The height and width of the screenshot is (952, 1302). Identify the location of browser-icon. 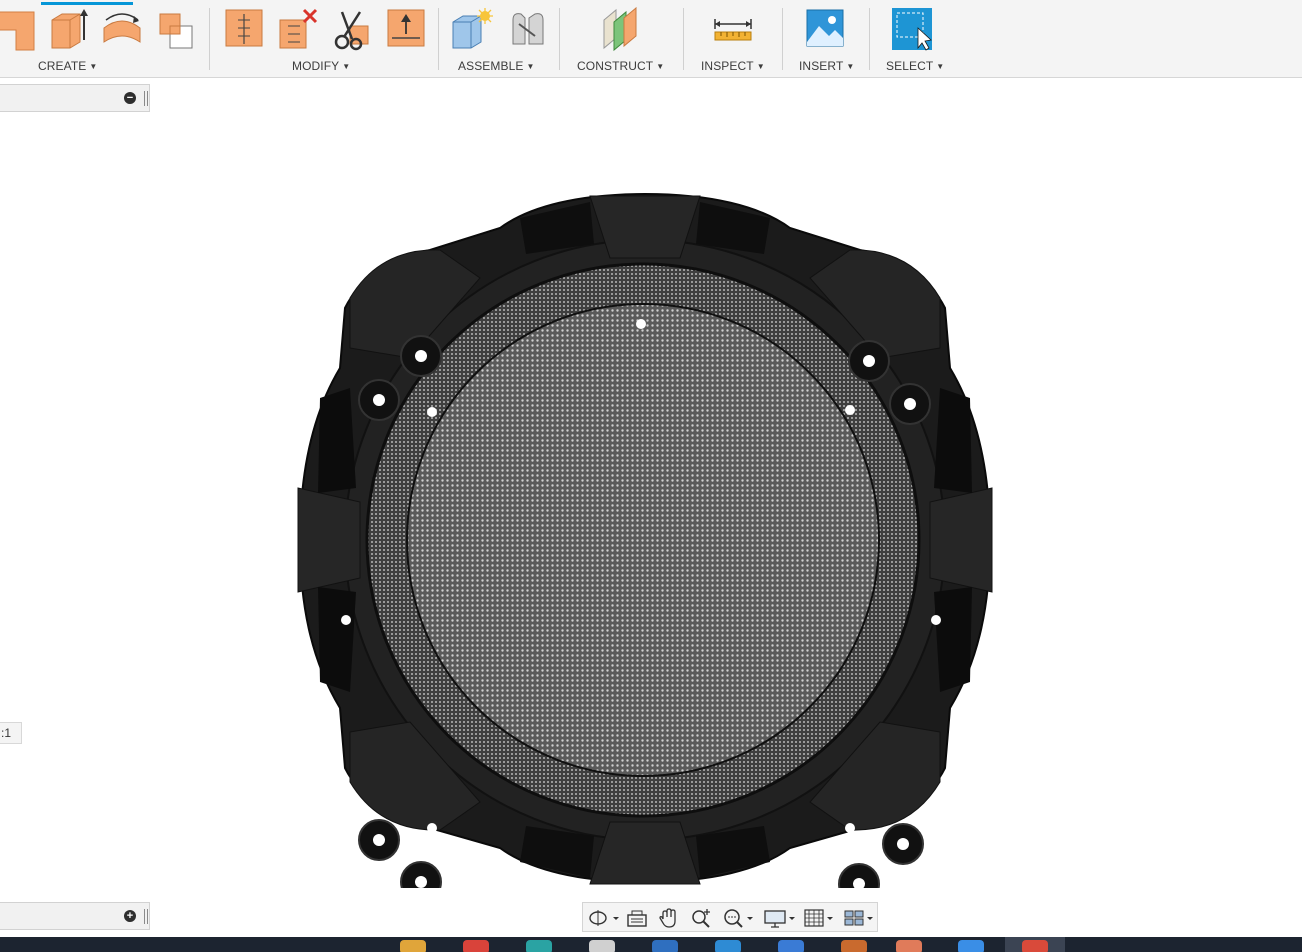
(476, 946).